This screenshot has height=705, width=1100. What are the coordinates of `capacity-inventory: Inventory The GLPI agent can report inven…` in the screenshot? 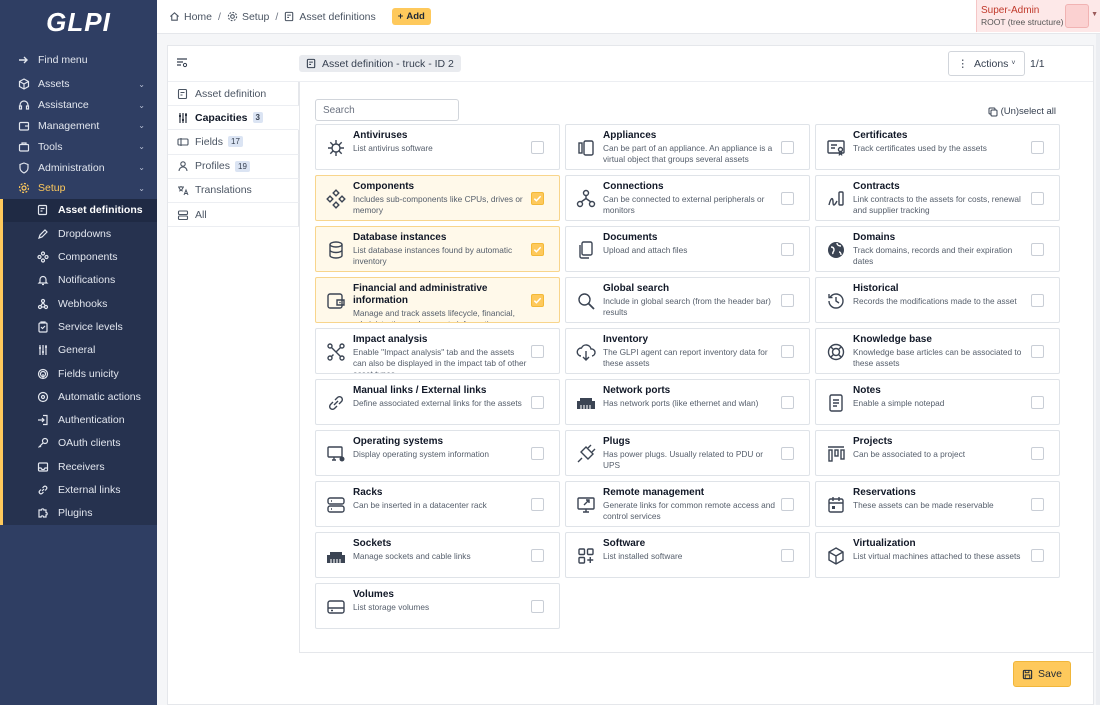 It's located at (687, 351).